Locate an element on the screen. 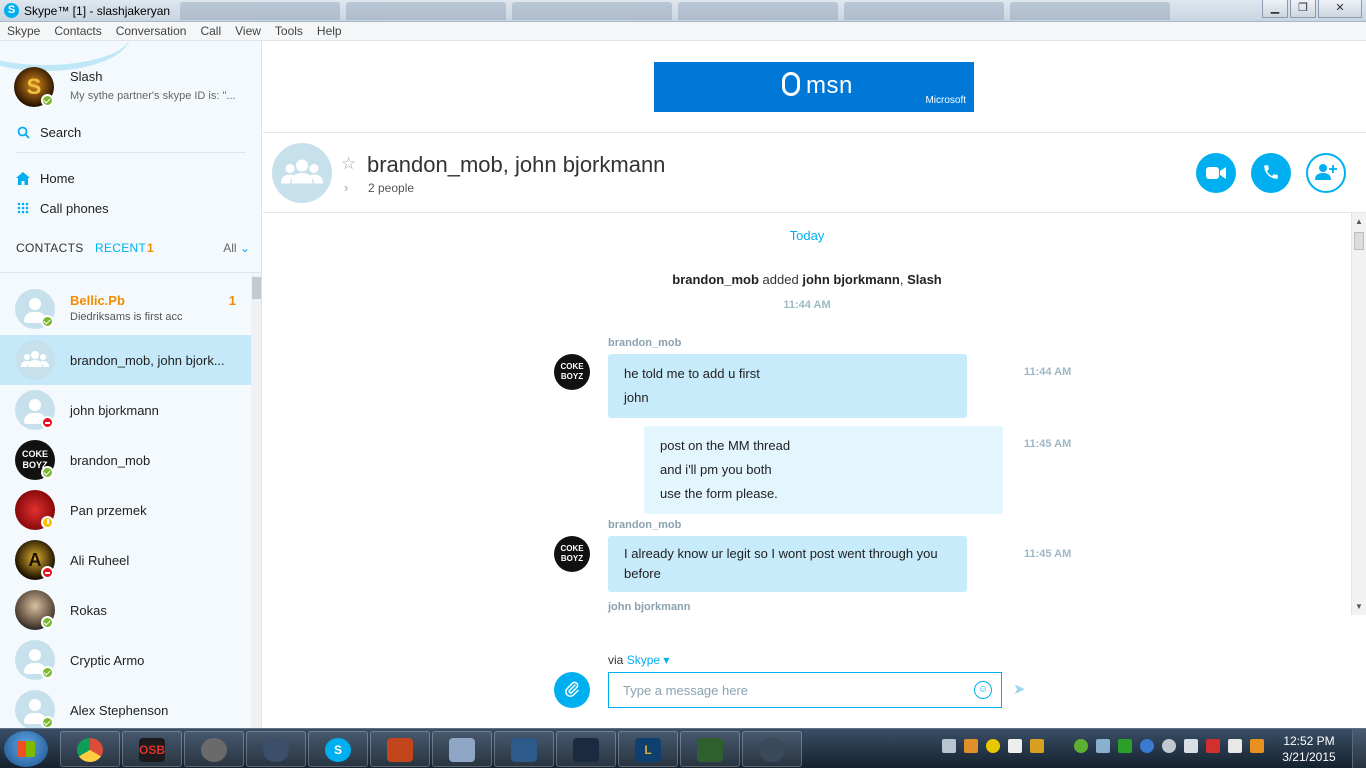  list-item: Bellic.Pb Diedriksams is first acc 1 is located at coordinates (125, 305).